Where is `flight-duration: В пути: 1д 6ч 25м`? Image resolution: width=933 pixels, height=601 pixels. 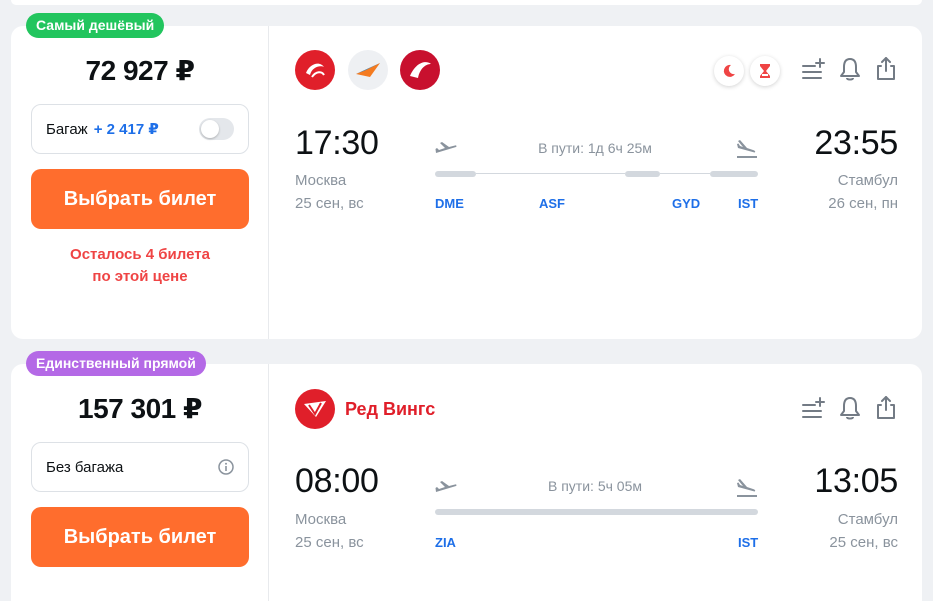
flight-duration: В пути: 1д 6ч 25м is located at coordinates (595, 148).